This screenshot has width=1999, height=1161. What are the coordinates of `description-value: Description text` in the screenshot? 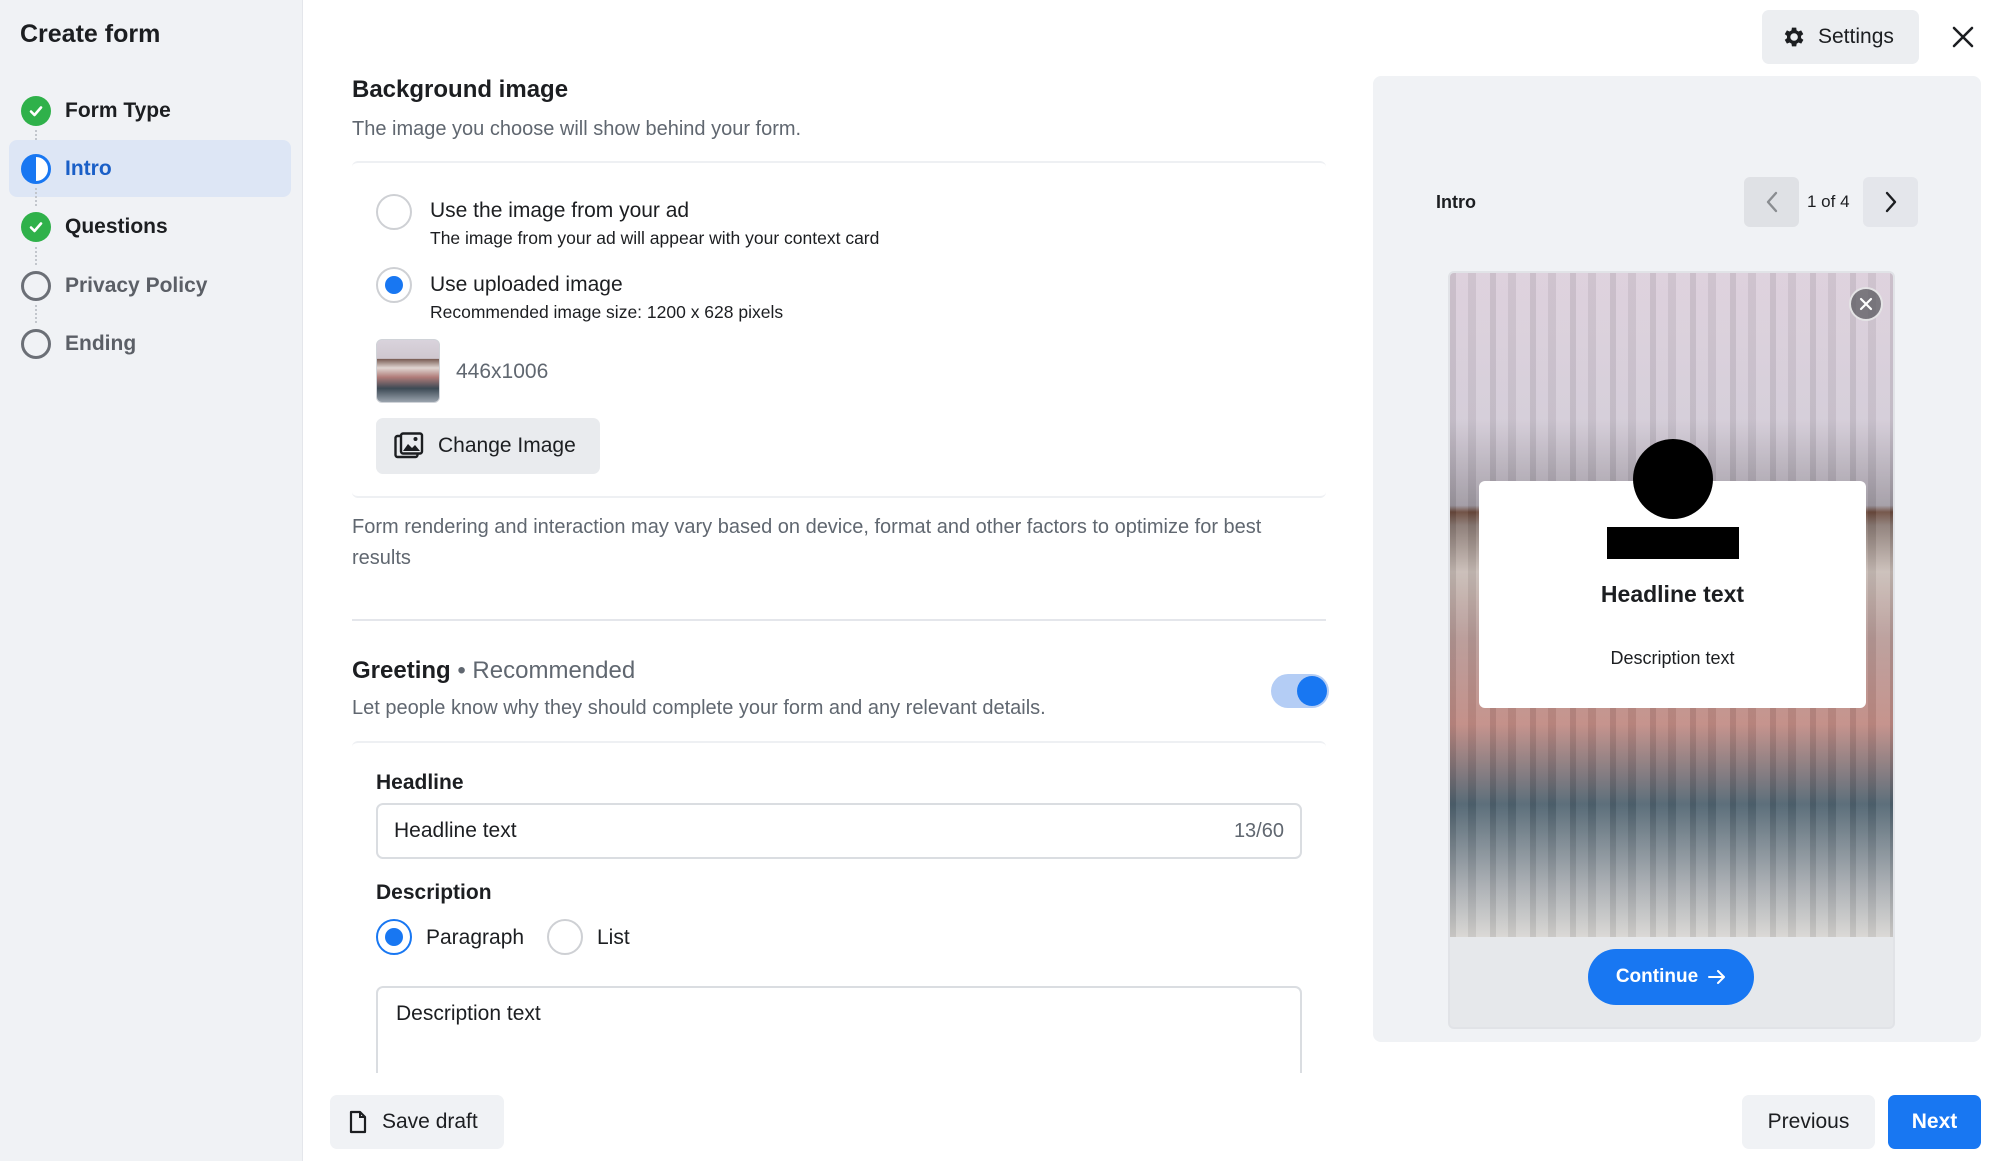 It's located at (468, 1013).